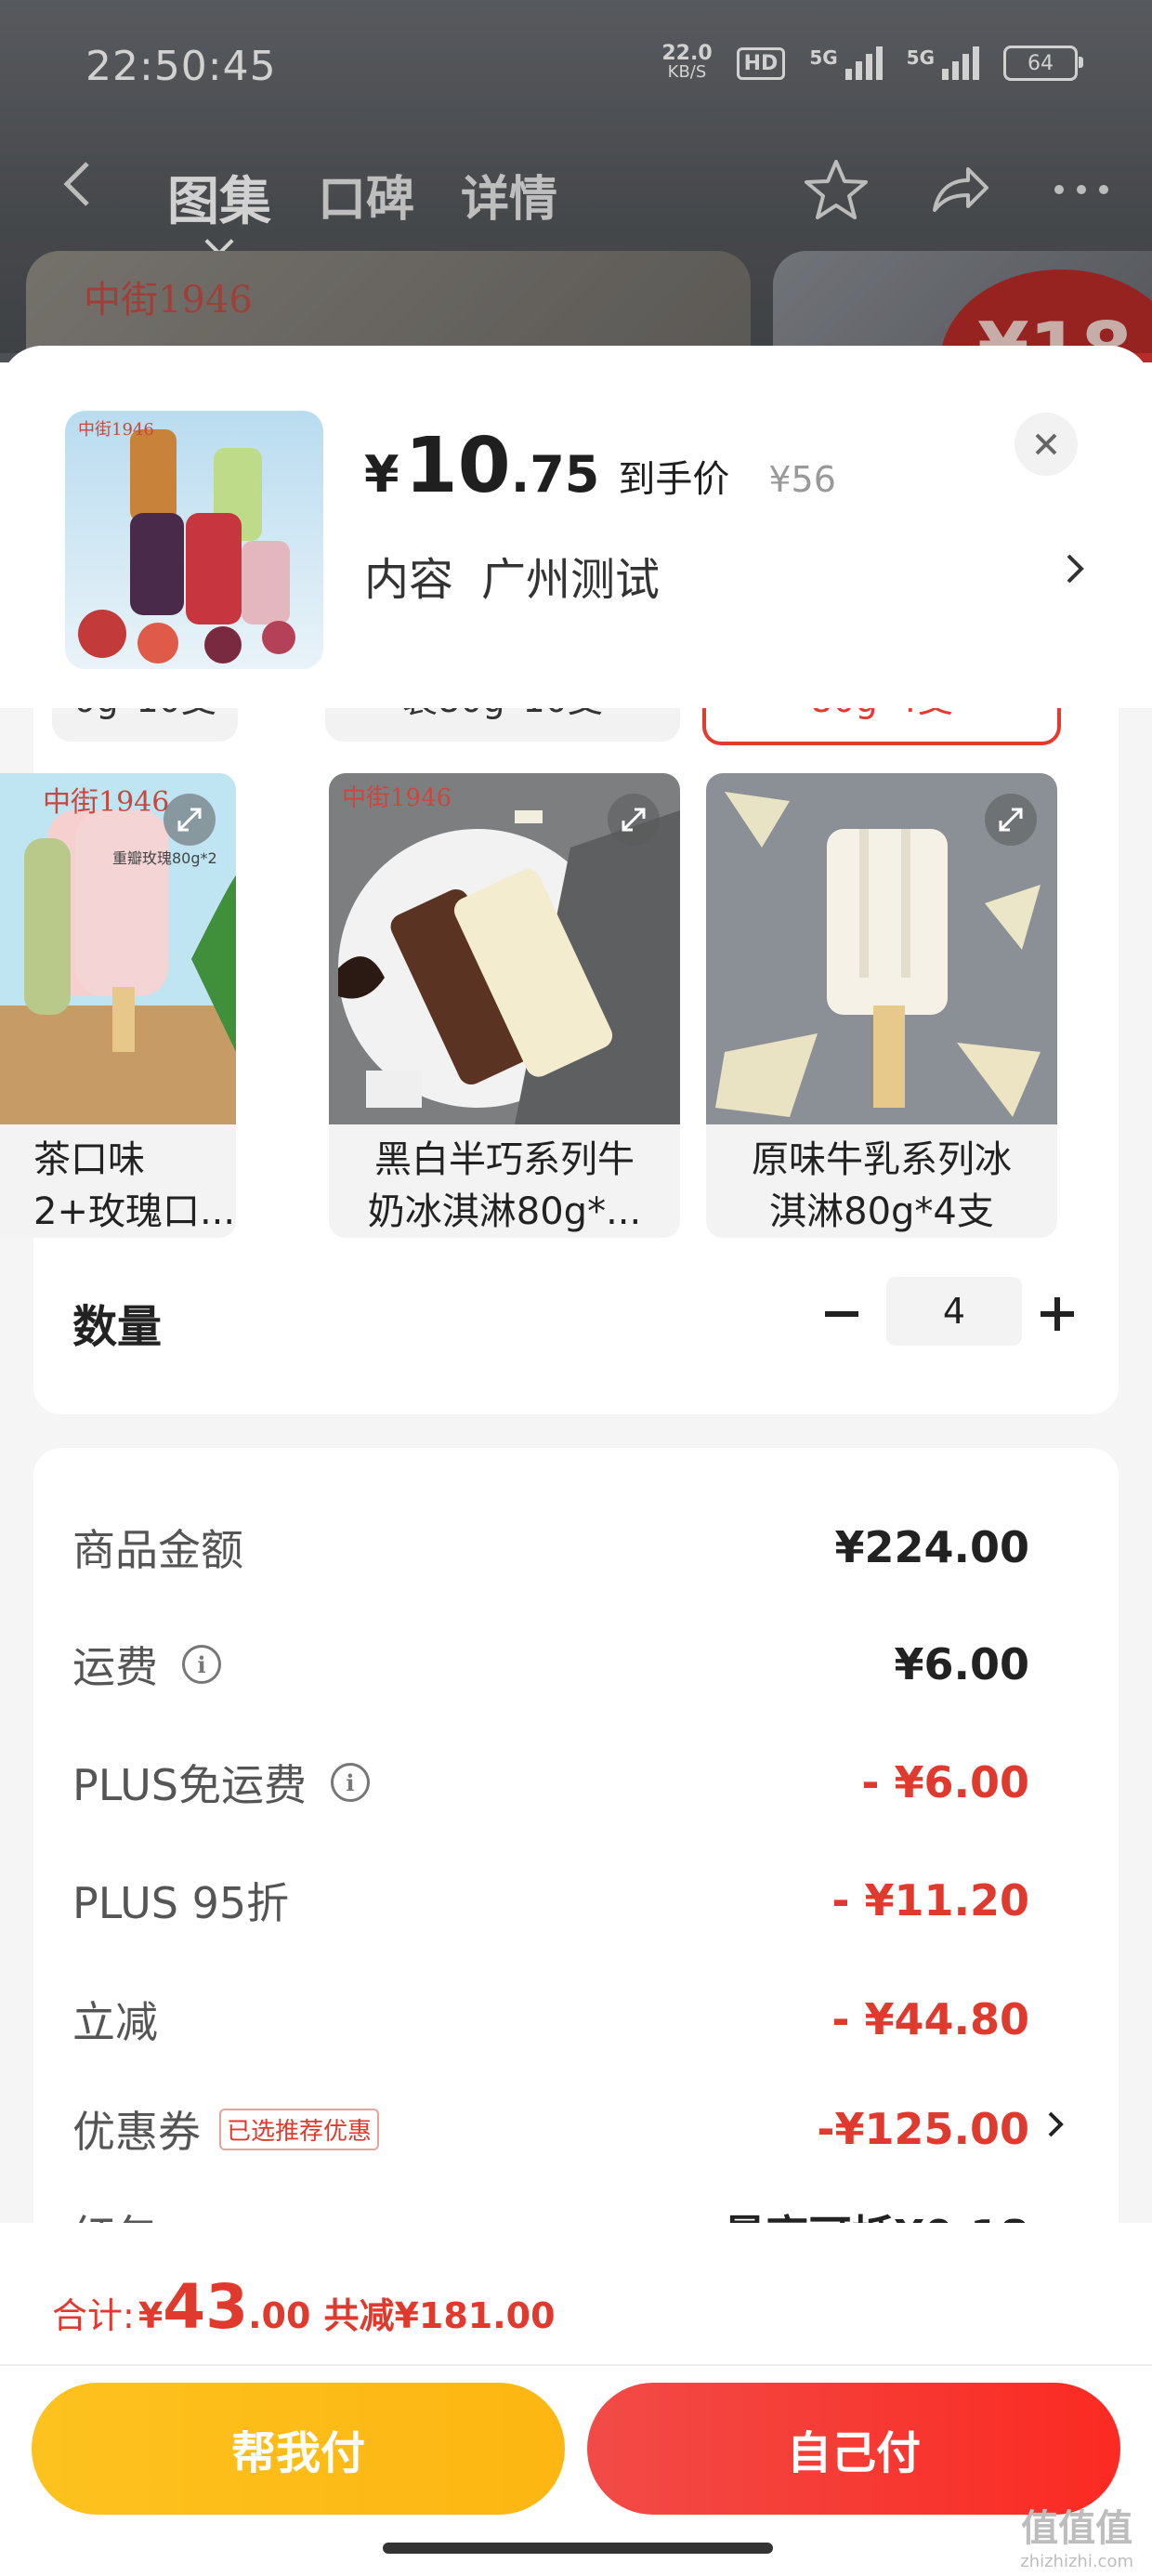 The width and height of the screenshot is (1152, 2576). Describe the element at coordinates (726, 575) in the screenshot. I see `selected-spec-row: 内容 广州测试` at that location.